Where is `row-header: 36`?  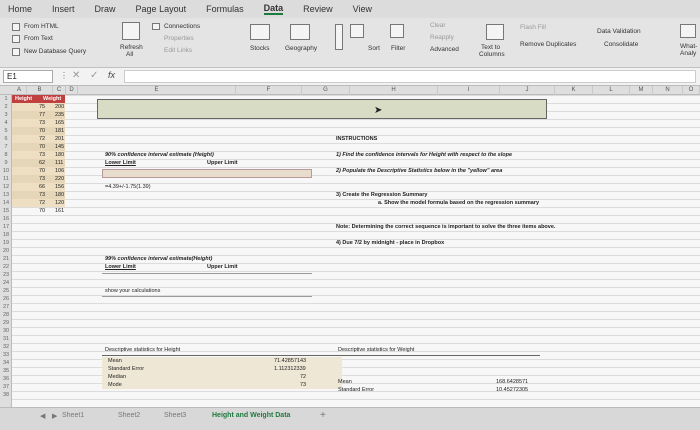
row-header: 36 is located at coordinates (6, 379).